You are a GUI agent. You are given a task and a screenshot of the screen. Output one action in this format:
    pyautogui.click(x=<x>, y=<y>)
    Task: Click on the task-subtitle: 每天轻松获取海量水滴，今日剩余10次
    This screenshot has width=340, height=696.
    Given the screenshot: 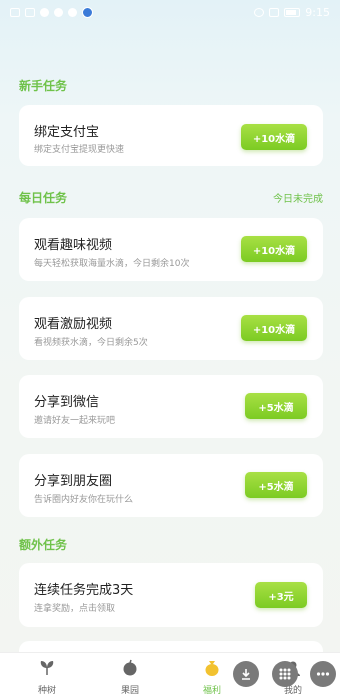 What is the action you would take?
    pyautogui.click(x=112, y=264)
    